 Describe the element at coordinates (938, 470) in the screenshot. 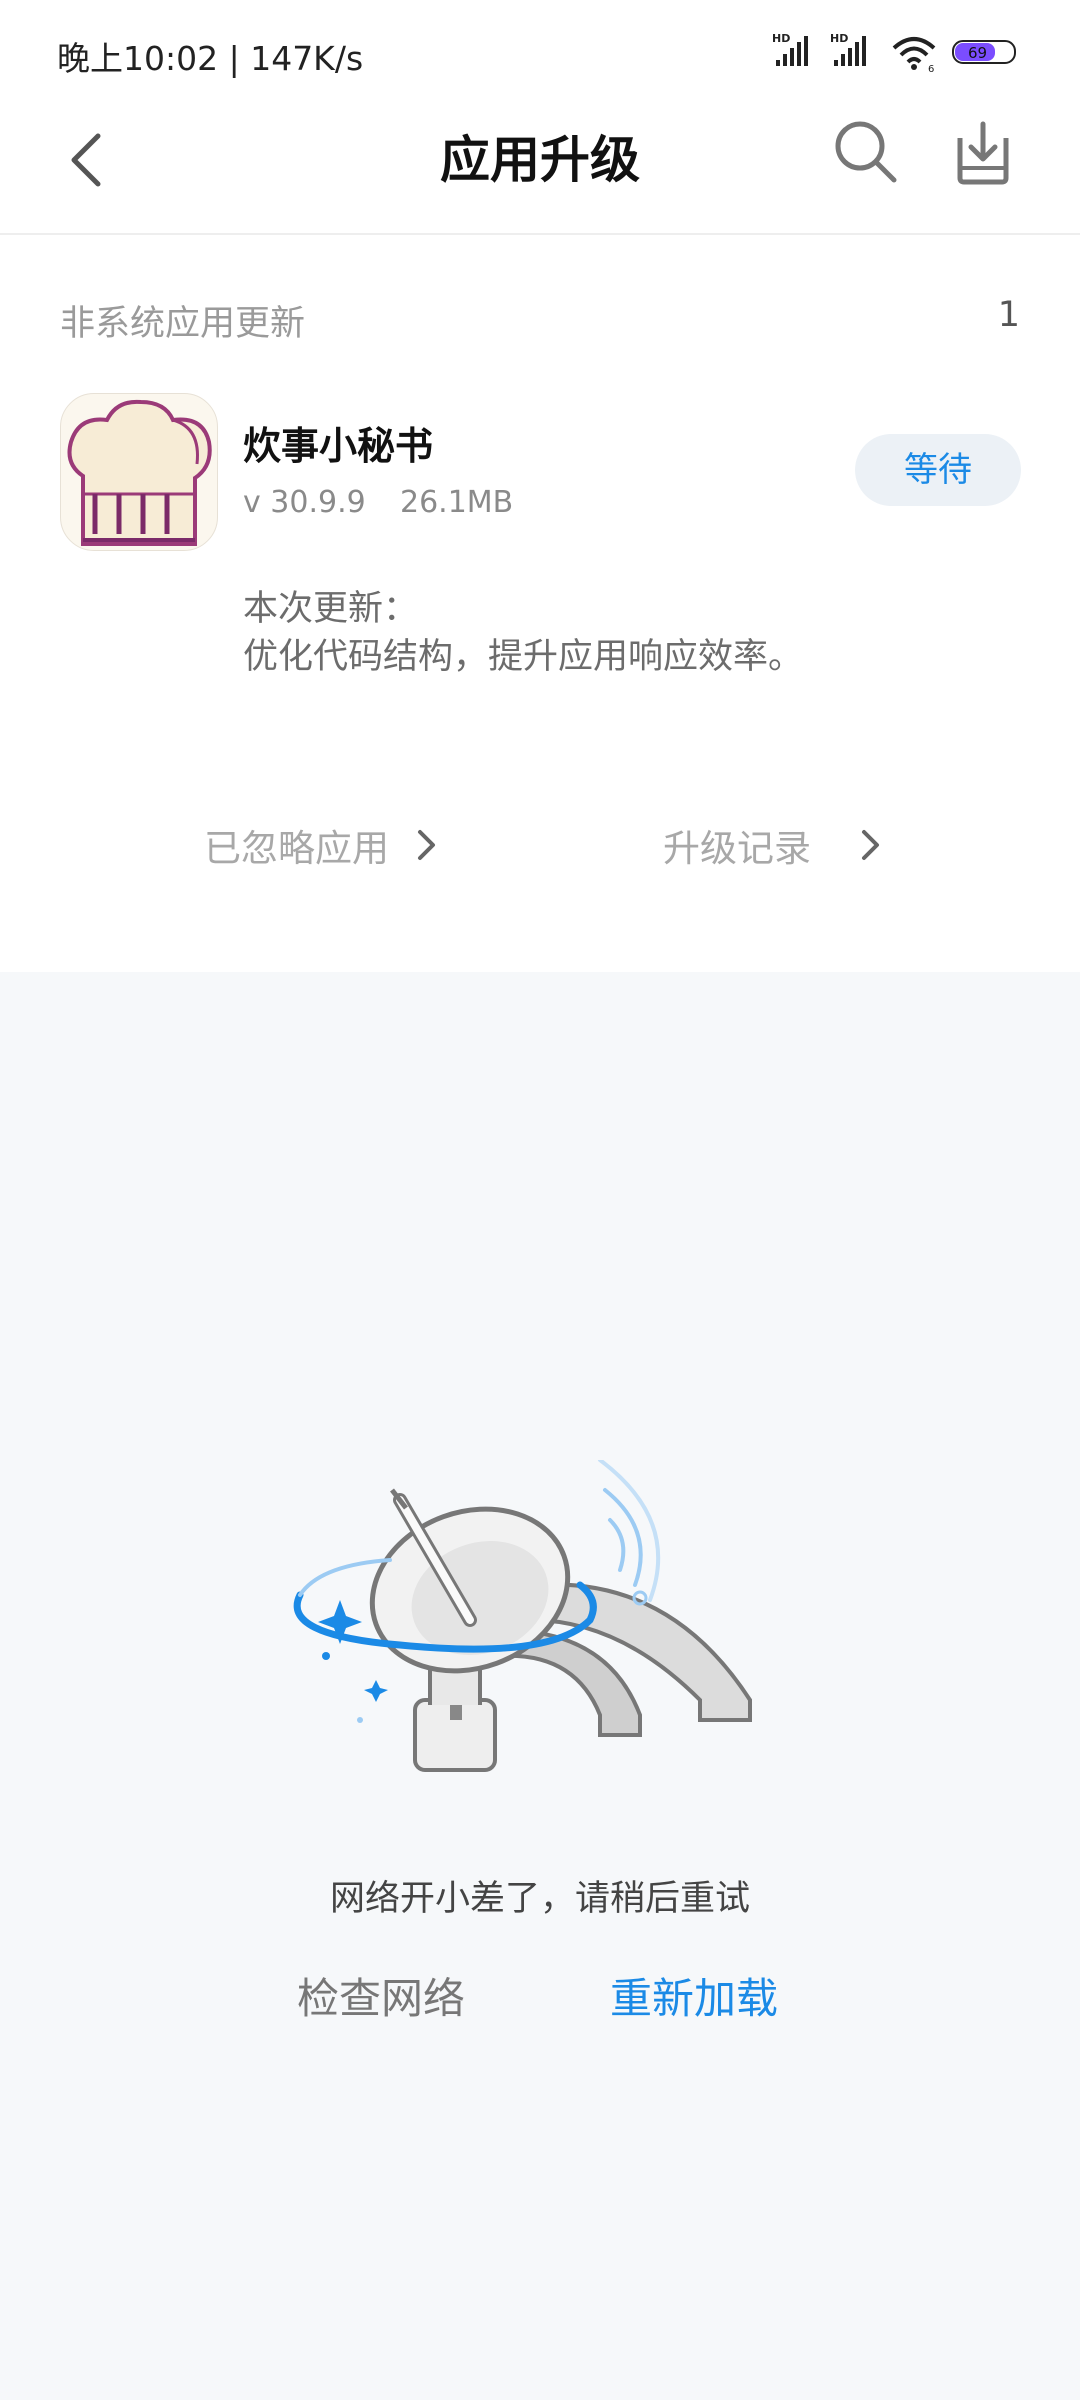

I see `wait-button: 等待` at that location.